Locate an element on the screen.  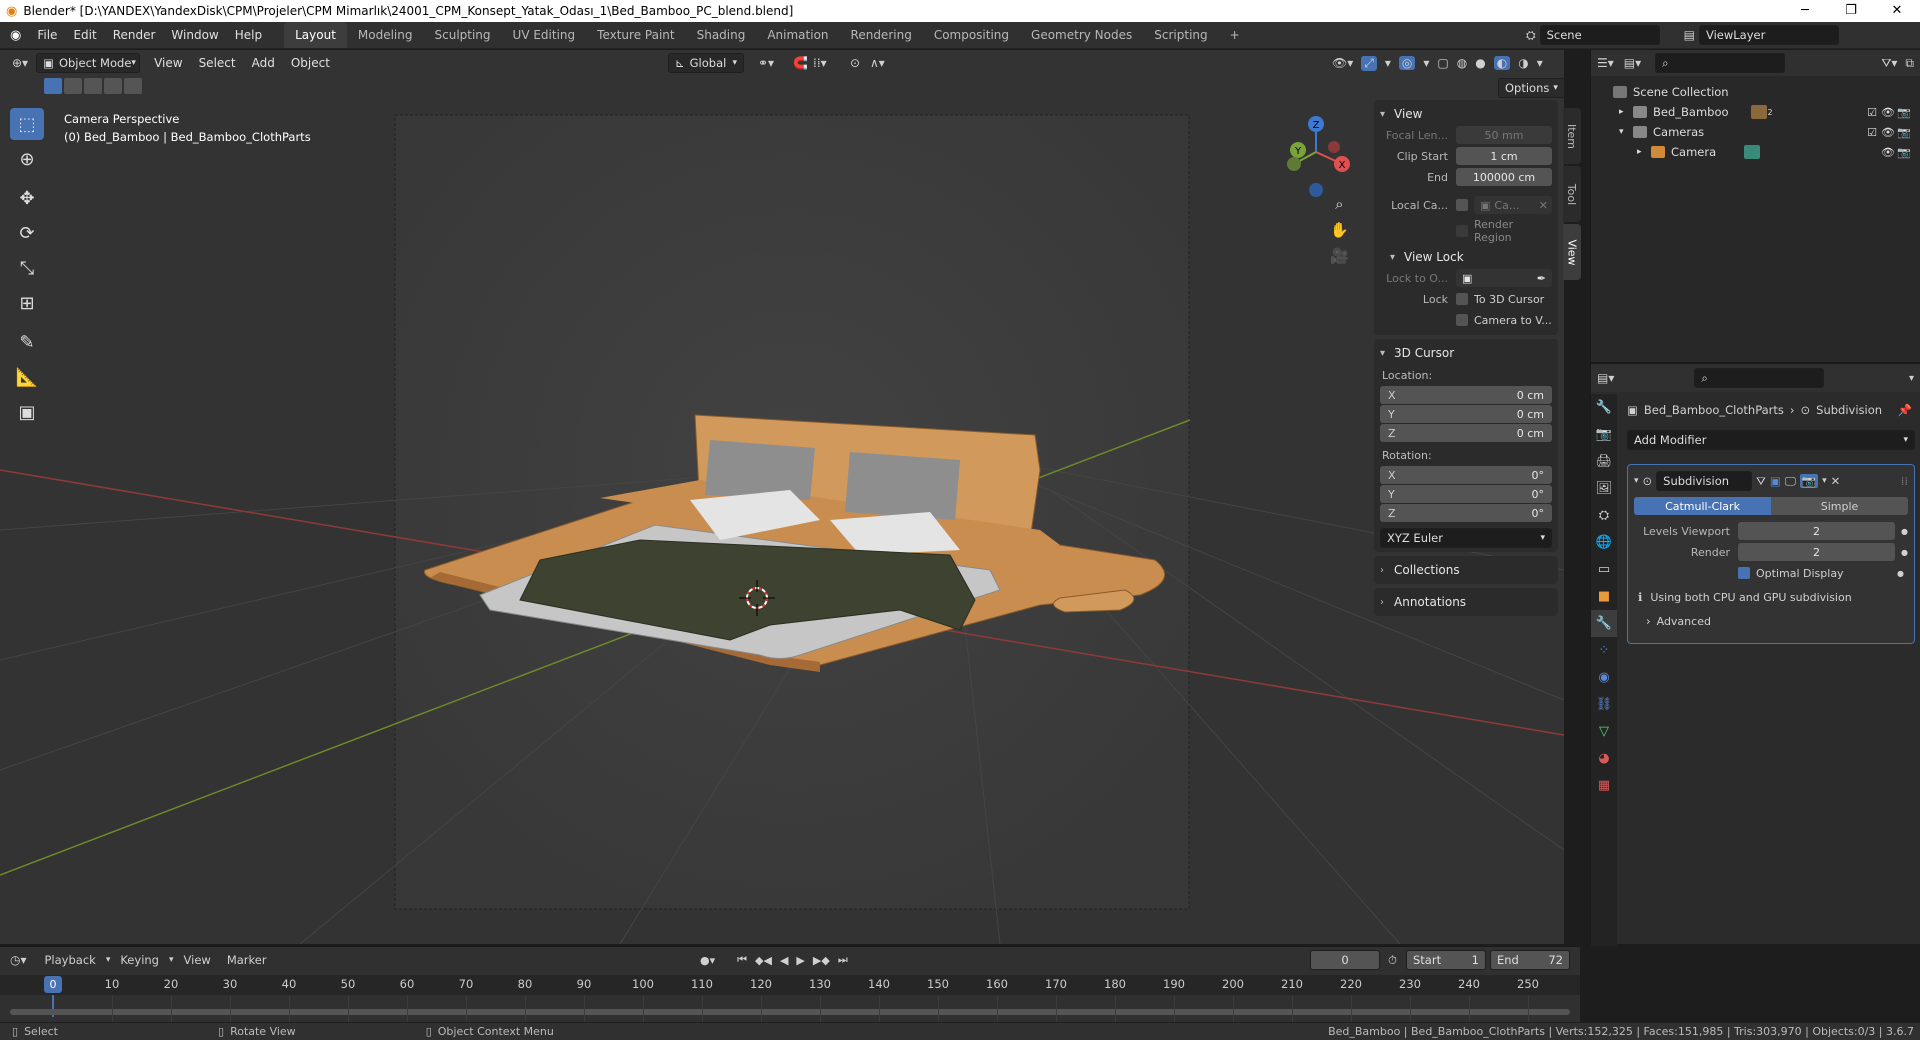
current-frame-field: 0 is located at coordinates (1345, 960).